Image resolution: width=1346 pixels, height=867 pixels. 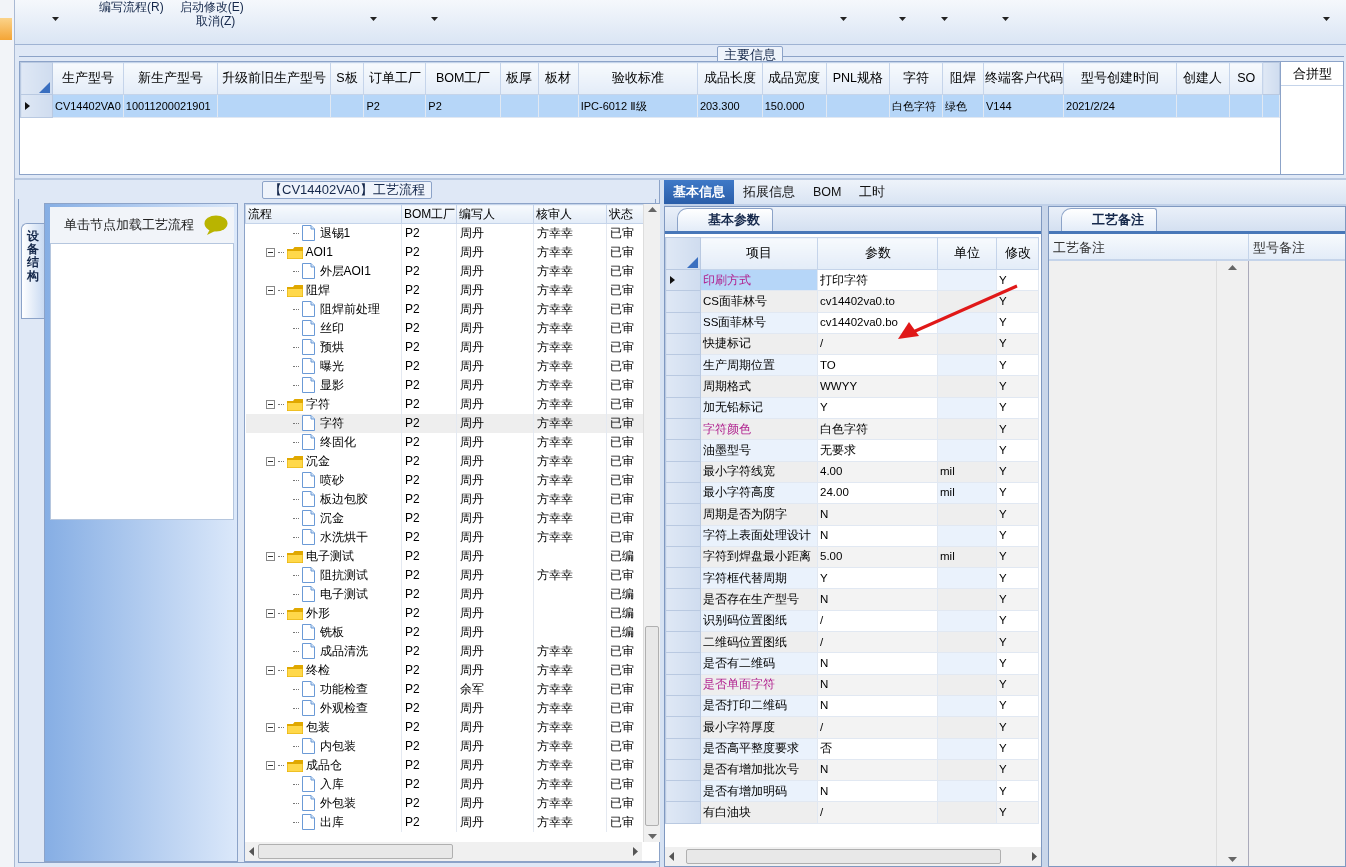 What do you see at coordinates (131, 7) in the screenshot?
I see `menu-command: 编写流程(R)` at bounding box center [131, 7].